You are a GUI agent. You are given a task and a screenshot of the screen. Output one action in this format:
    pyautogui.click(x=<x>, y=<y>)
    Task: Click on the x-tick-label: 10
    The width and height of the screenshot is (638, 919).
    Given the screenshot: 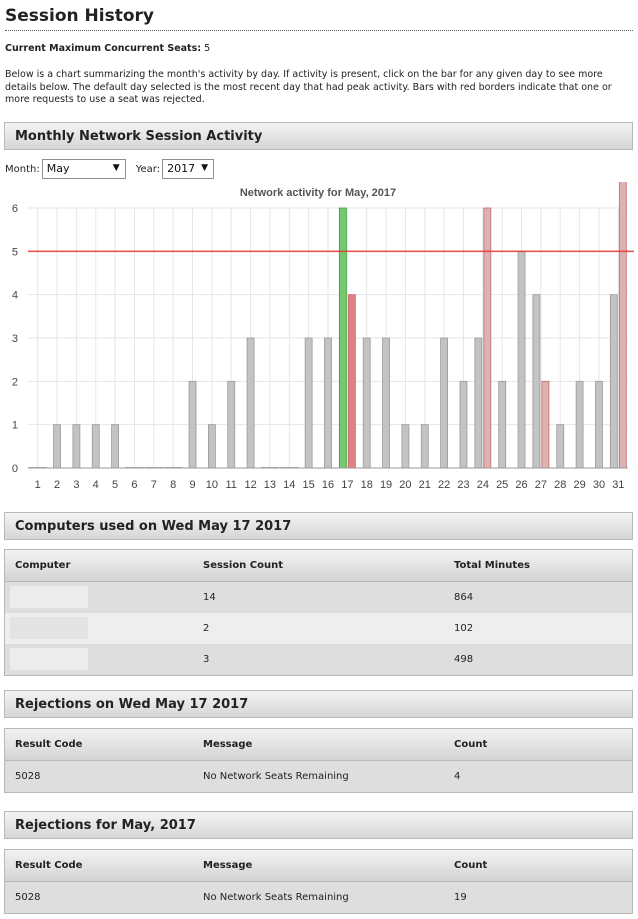 What is the action you would take?
    pyautogui.click(x=212, y=485)
    